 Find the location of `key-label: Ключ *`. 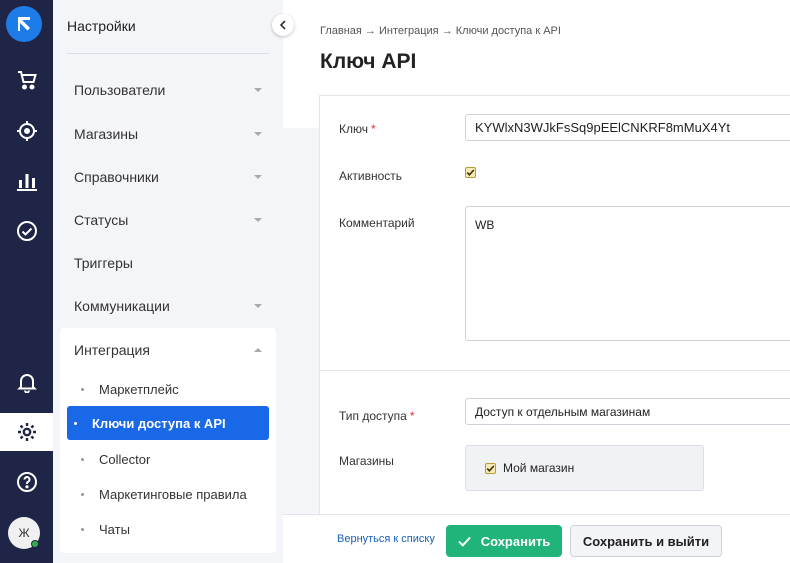

key-label: Ключ * is located at coordinates (357, 129).